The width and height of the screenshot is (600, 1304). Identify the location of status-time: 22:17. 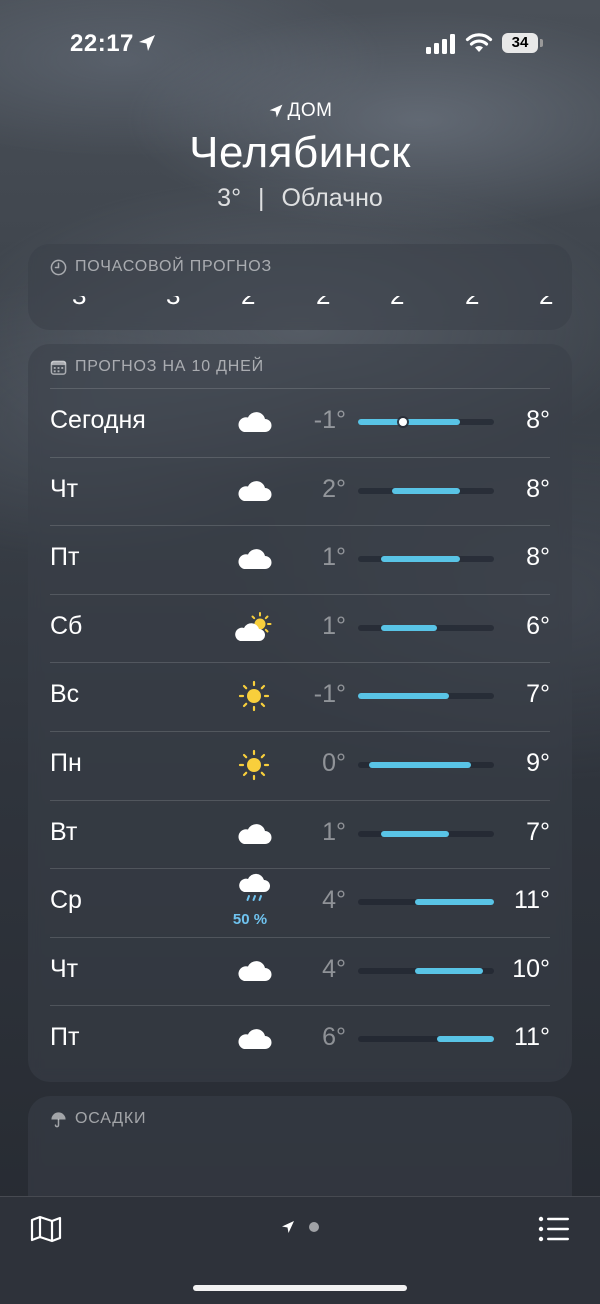
(102, 43).